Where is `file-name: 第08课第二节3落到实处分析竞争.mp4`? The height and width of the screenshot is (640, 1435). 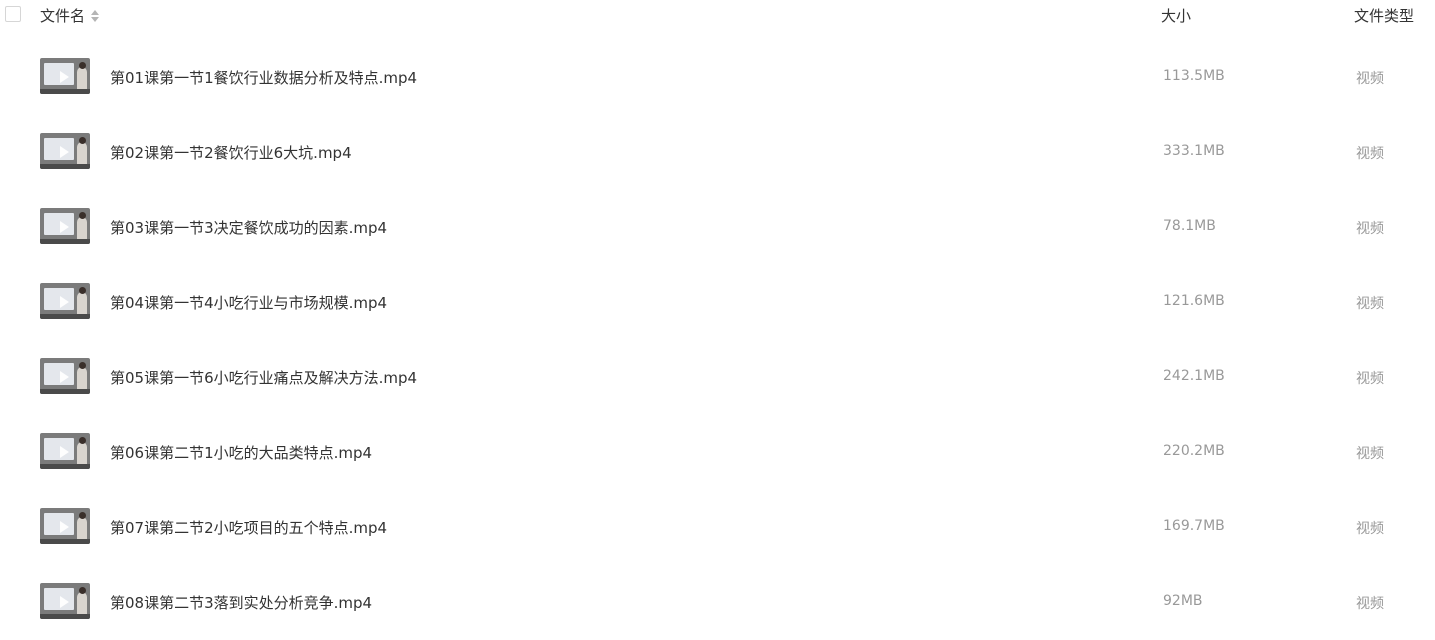
file-name: 第08课第二节3落到实处分析竞争.mp4 is located at coordinates (241, 602).